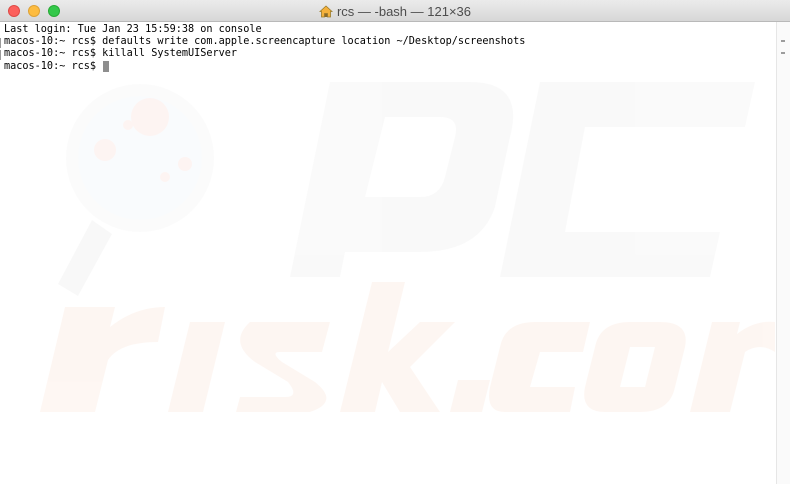  I want to click on home-icon, so click(325, 10).